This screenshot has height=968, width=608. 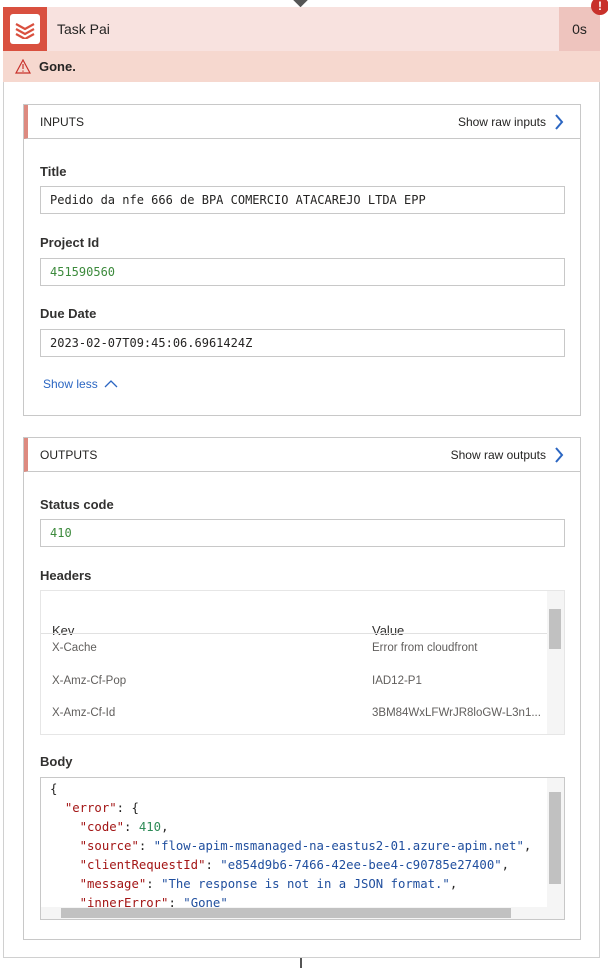 What do you see at coordinates (302, 533) in the screenshot?
I see `status-code-field: 410` at bounding box center [302, 533].